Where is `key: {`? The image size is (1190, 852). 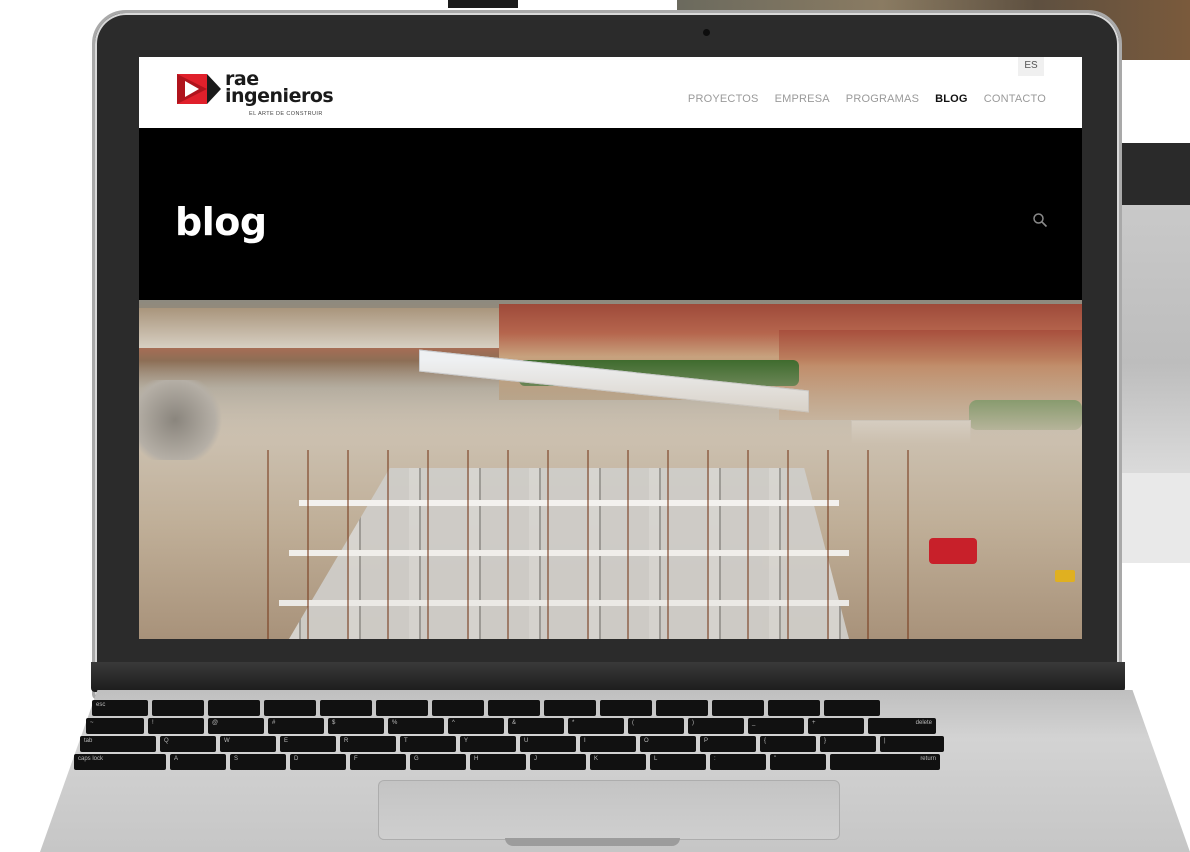 key: { is located at coordinates (788, 744).